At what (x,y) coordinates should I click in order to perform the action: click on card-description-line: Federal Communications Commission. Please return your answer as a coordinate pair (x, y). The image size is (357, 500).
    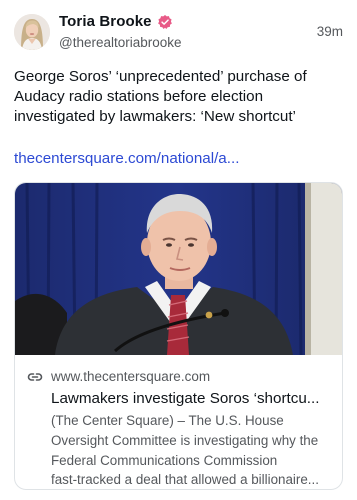
    Looking at the image, I should click on (164, 460).